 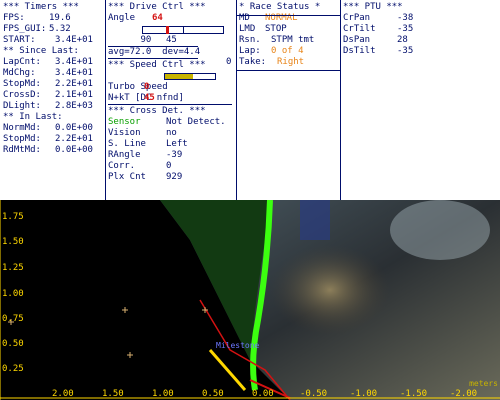 I want to click on rsn-row: Rsn. STPM tmt, so click(x=290, y=40).